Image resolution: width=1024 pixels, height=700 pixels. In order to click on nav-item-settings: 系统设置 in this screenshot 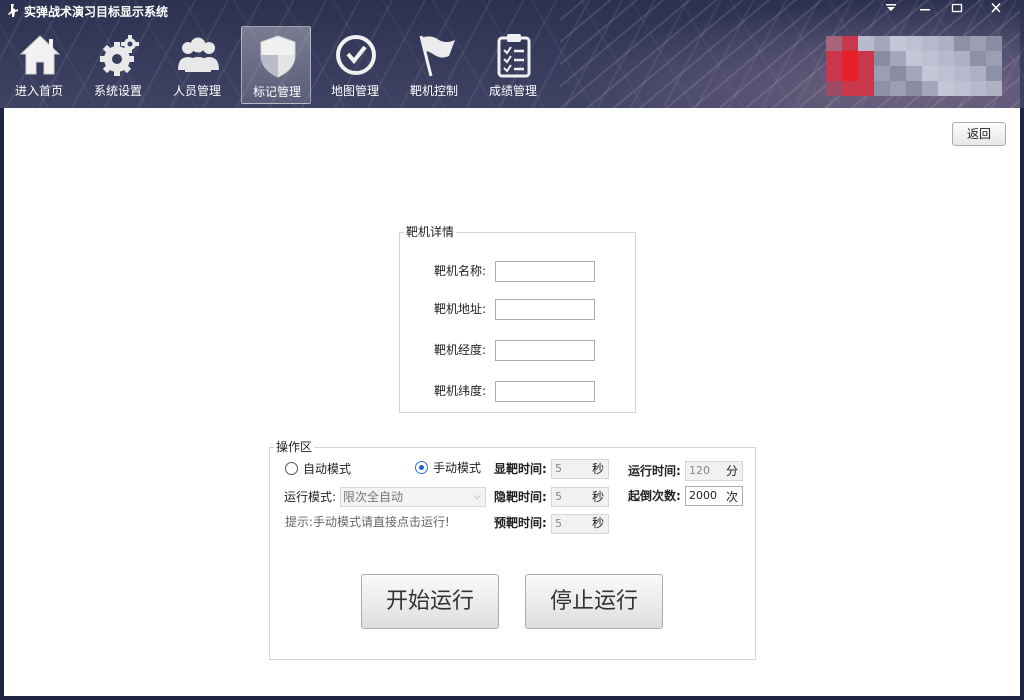, I will do `click(118, 65)`.